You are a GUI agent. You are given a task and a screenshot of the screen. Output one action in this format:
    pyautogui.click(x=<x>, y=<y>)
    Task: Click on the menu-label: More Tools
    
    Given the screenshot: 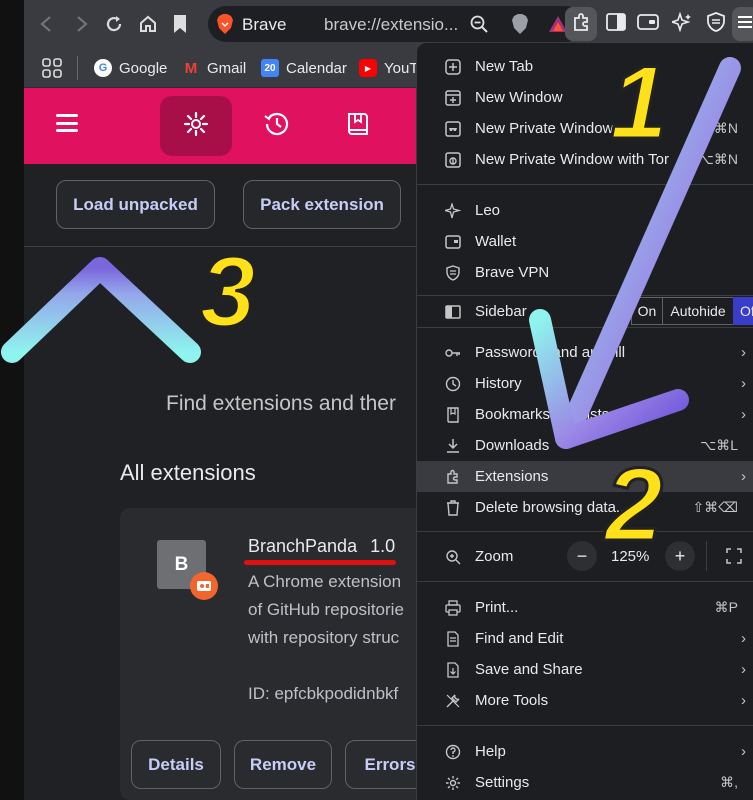 What is the action you would take?
    pyautogui.click(x=512, y=700)
    